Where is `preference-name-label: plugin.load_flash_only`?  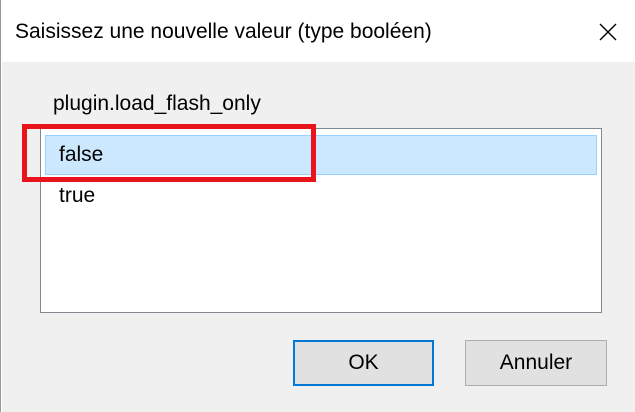 preference-name-label: plugin.load_flash_only is located at coordinates (157, 103).